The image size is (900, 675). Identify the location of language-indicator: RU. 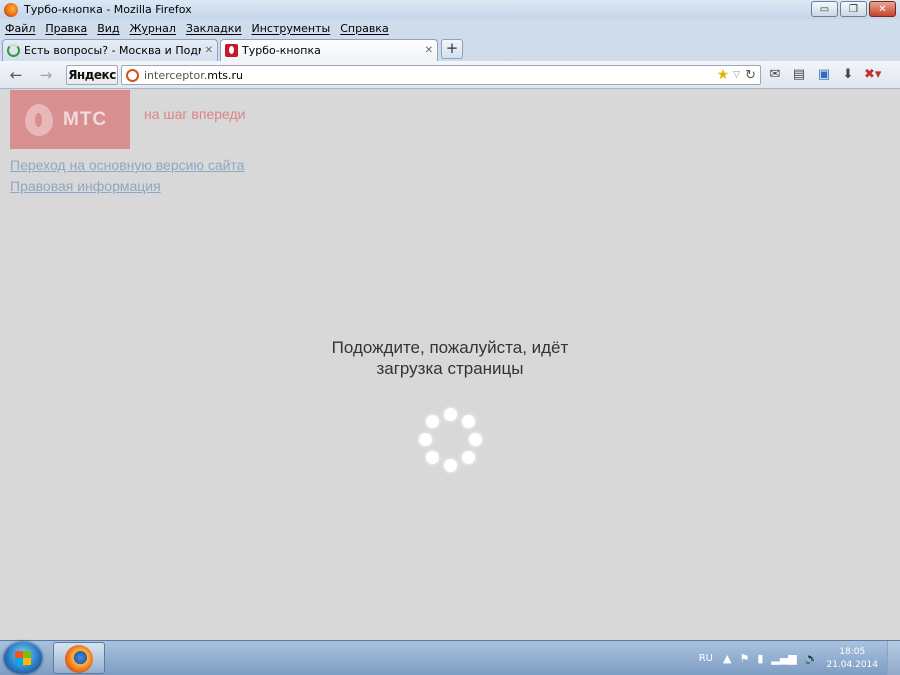
(706, 658).